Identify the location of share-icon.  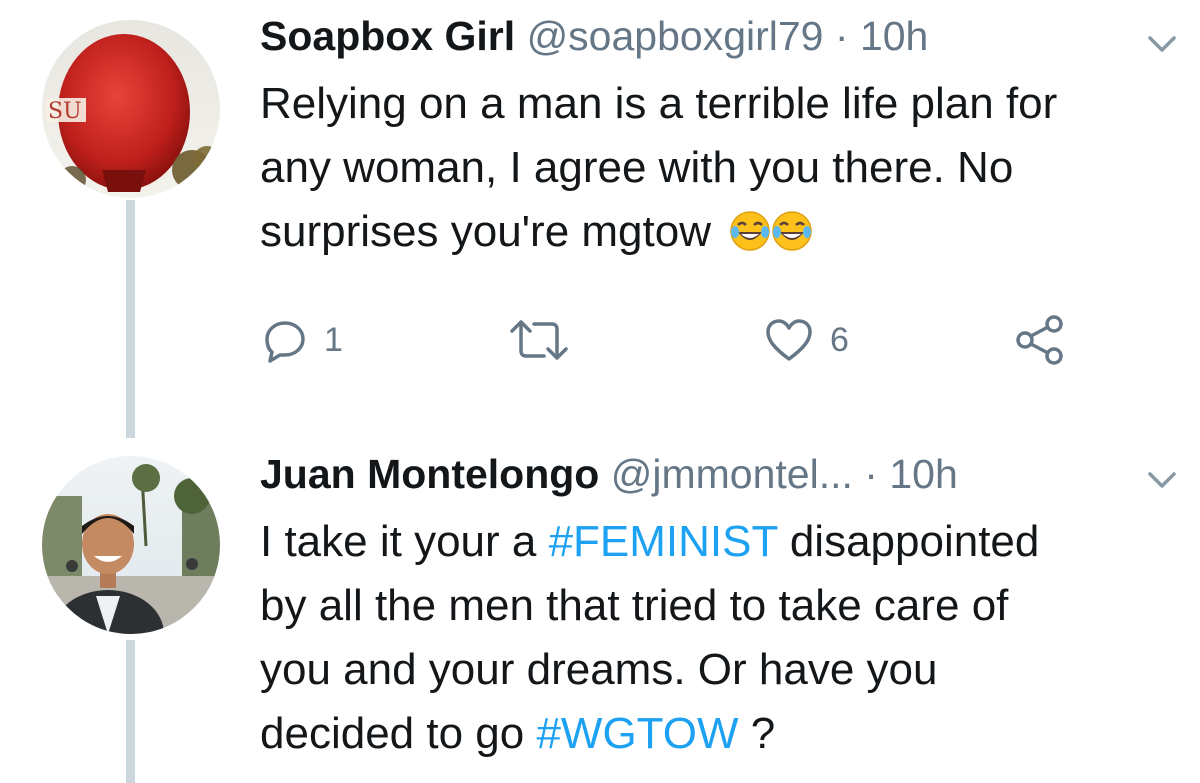
(1039, 340).